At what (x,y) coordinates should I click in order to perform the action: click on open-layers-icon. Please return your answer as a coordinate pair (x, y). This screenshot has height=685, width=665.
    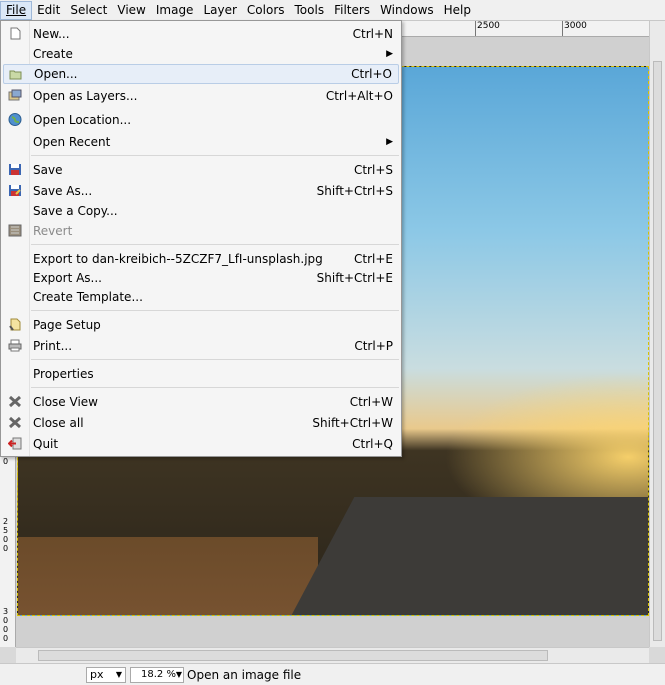
    Looking at the image, I should click on (15, 95).